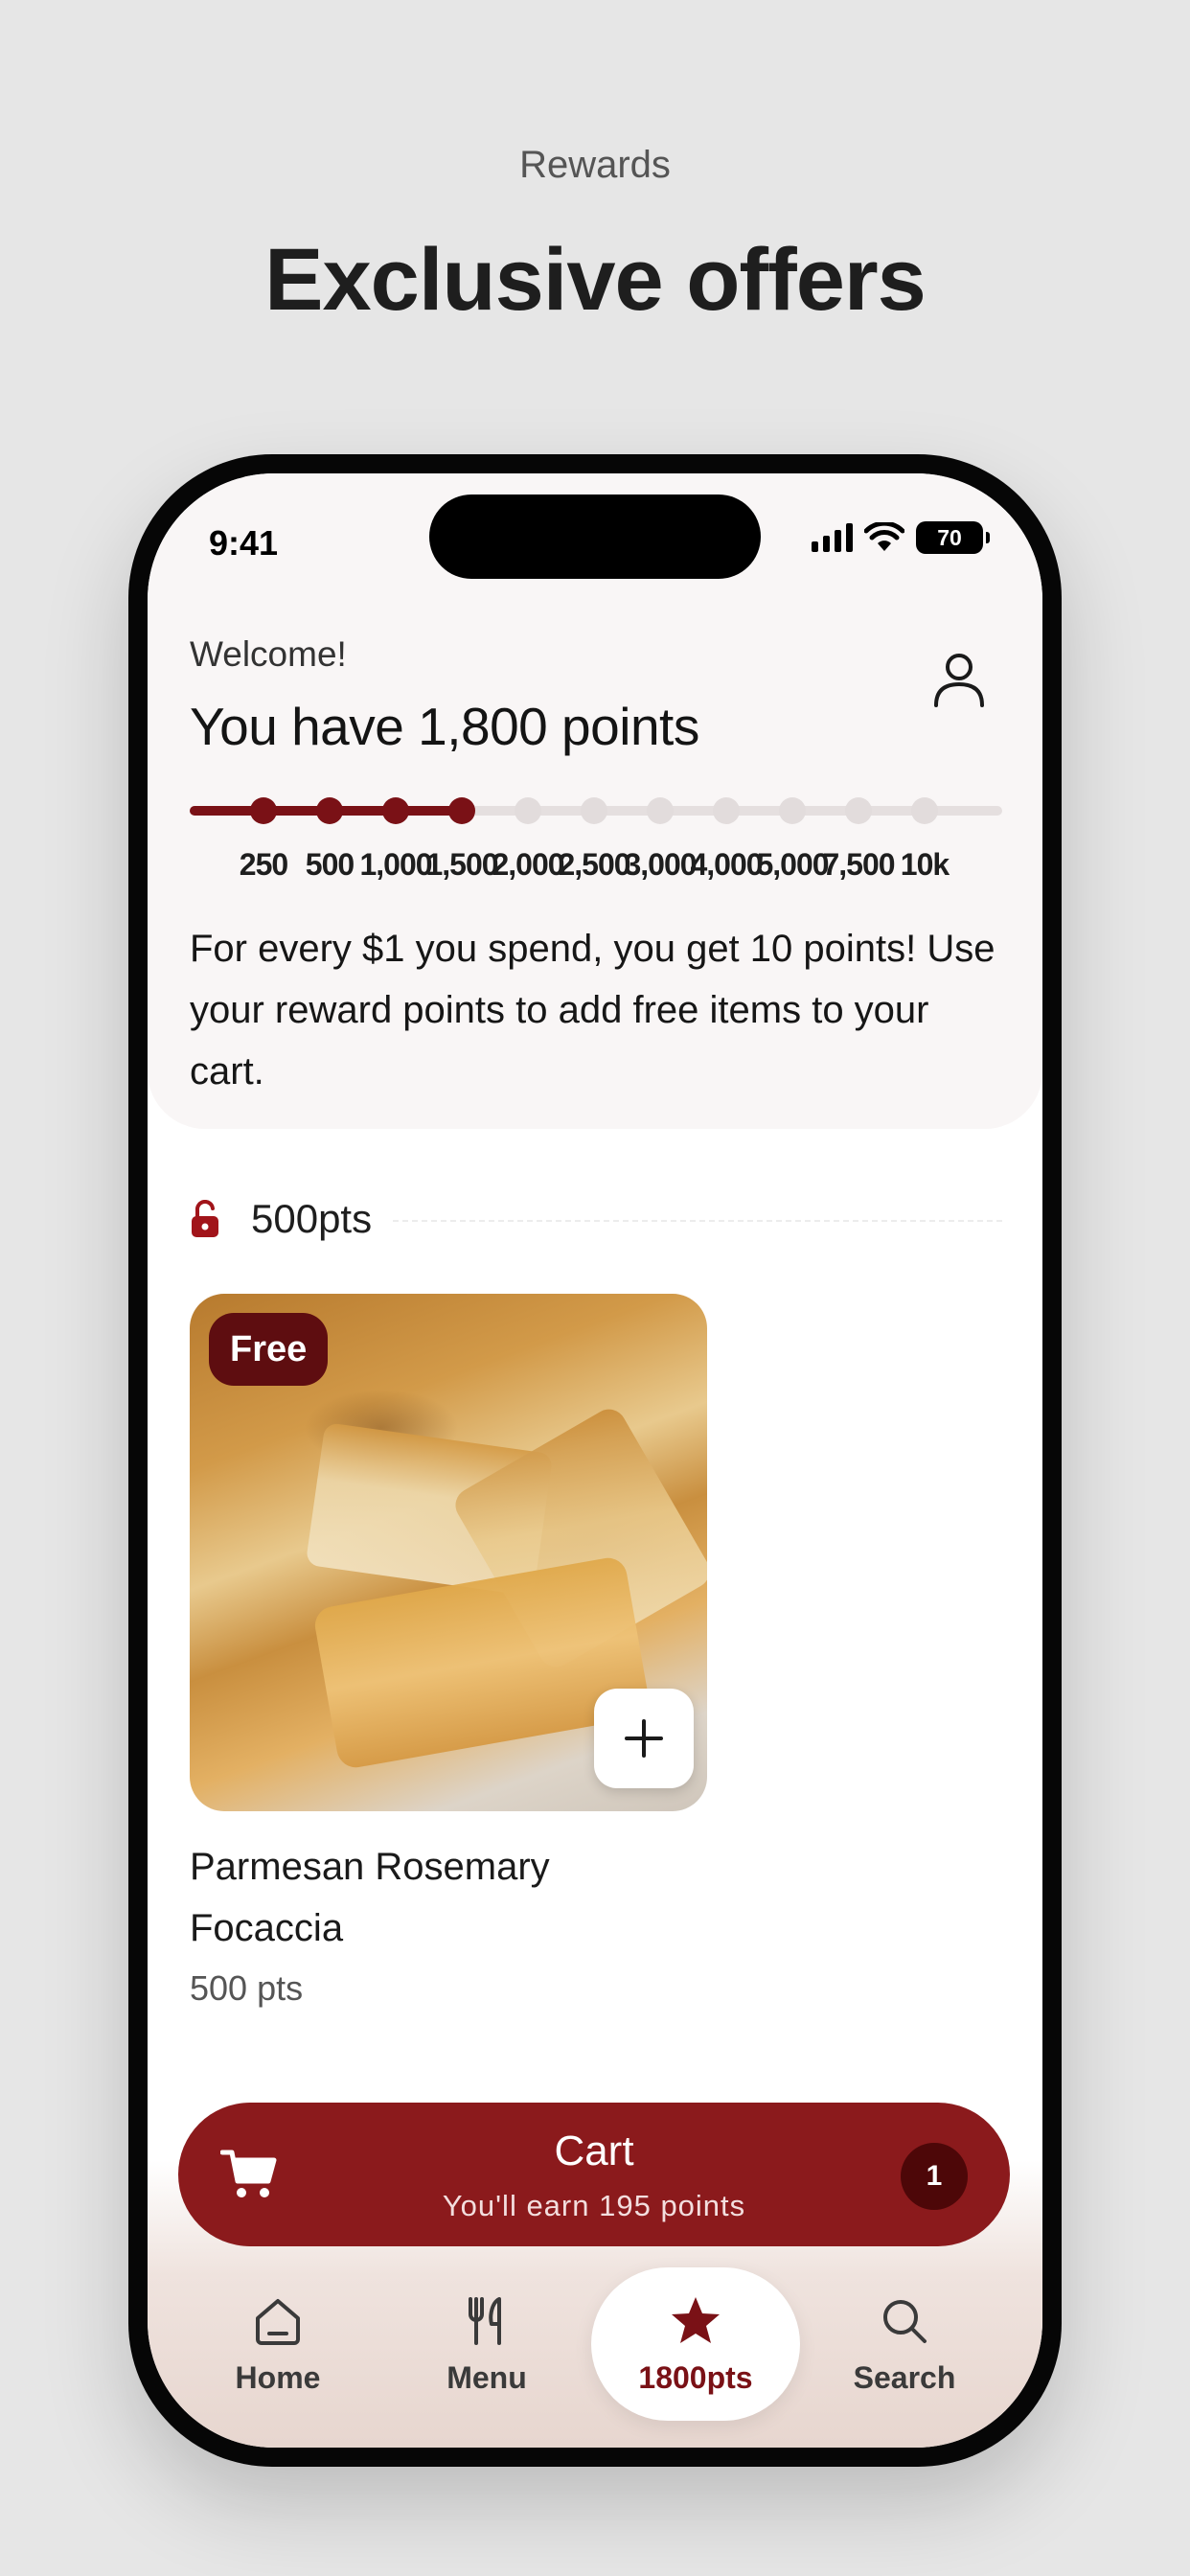 The height and width of the screenshot is (2576, 1190). Describe the element at coordinates (696, 2377) in the screenshot. I see `tab-rewards-label: 1800pts` at that location.